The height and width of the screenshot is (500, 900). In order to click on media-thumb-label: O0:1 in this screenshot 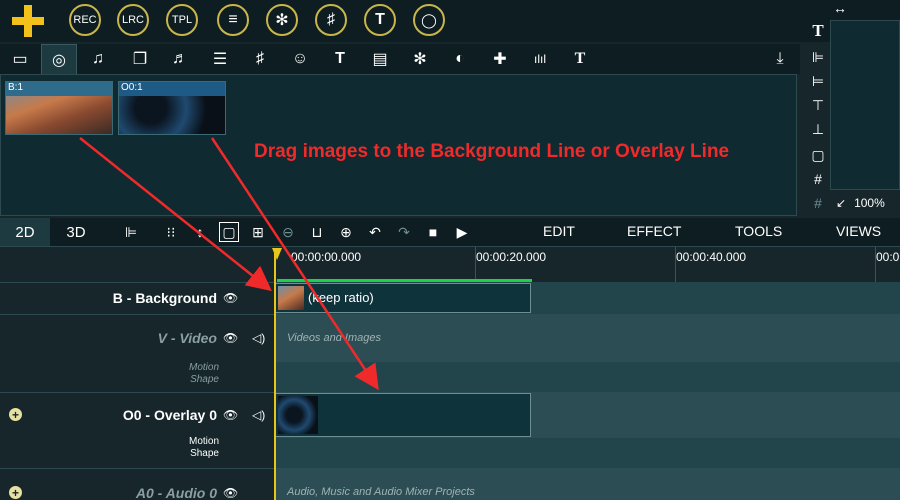, I will do `click(132, 87)`.